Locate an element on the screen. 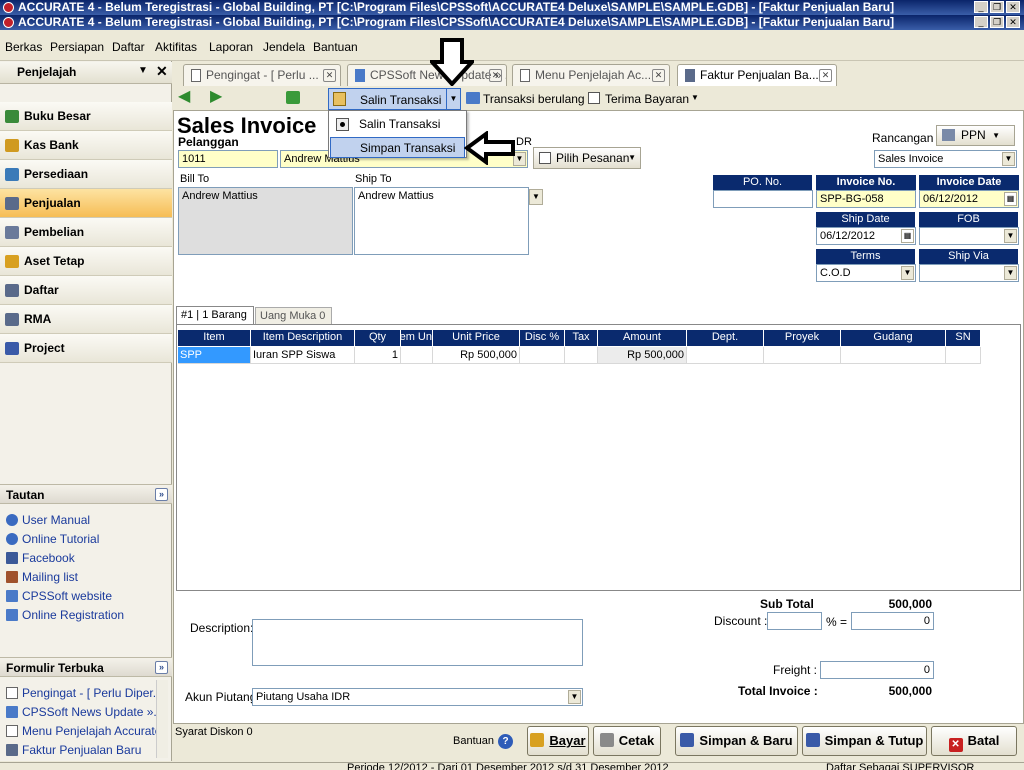 This screenshot has height=770, width=1024. menu-laporan: Laporan is located at coordinates (231, 47).